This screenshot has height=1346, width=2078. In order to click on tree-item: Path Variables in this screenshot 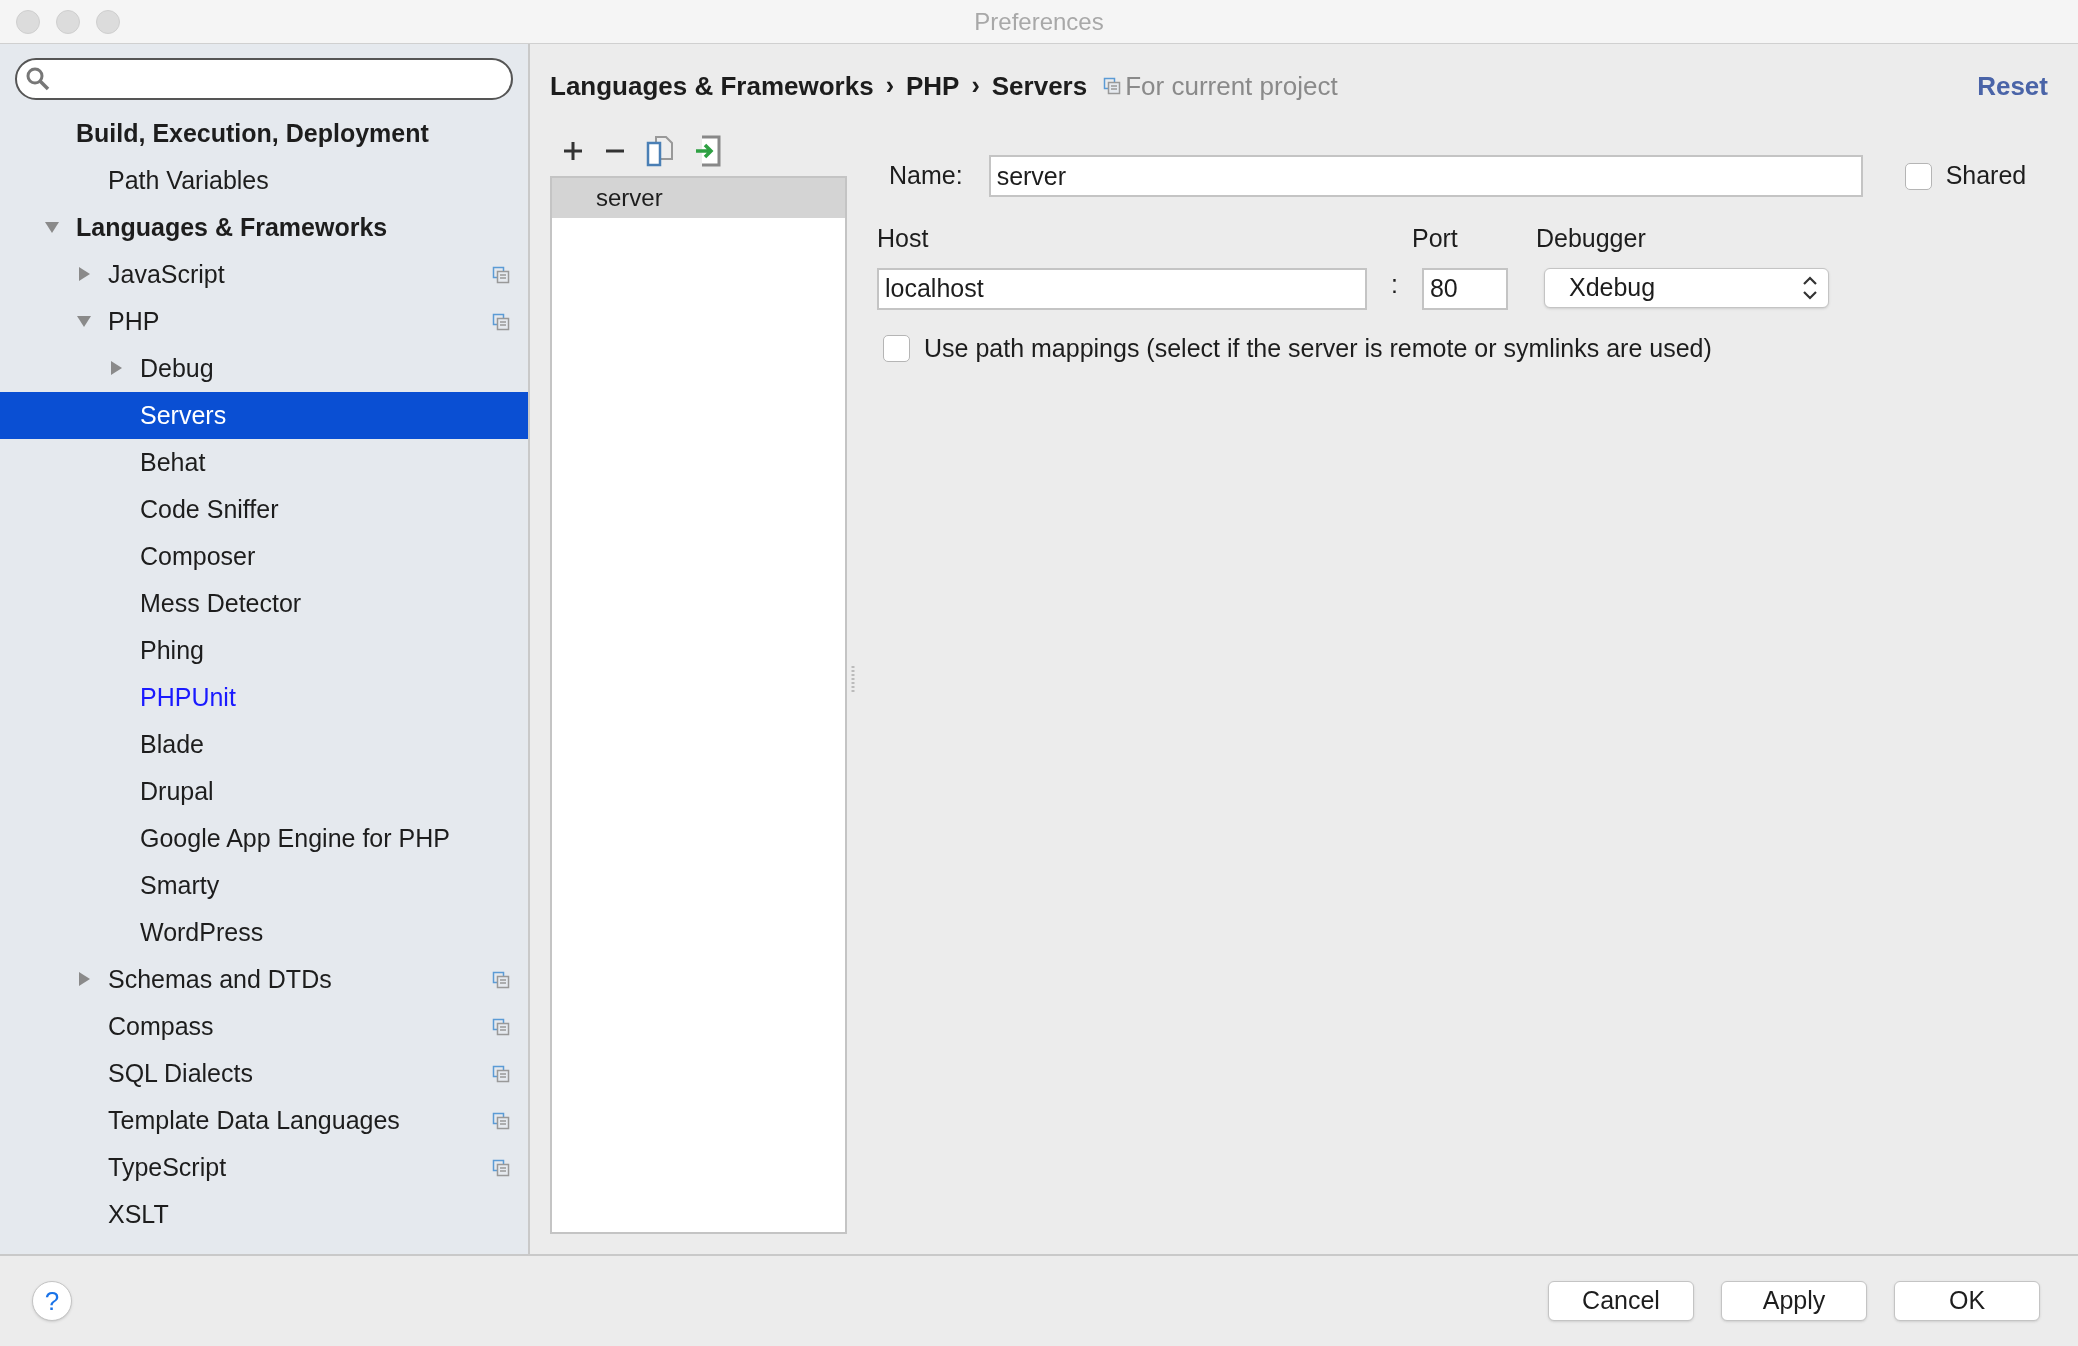, I will do `click(264, 180)`.